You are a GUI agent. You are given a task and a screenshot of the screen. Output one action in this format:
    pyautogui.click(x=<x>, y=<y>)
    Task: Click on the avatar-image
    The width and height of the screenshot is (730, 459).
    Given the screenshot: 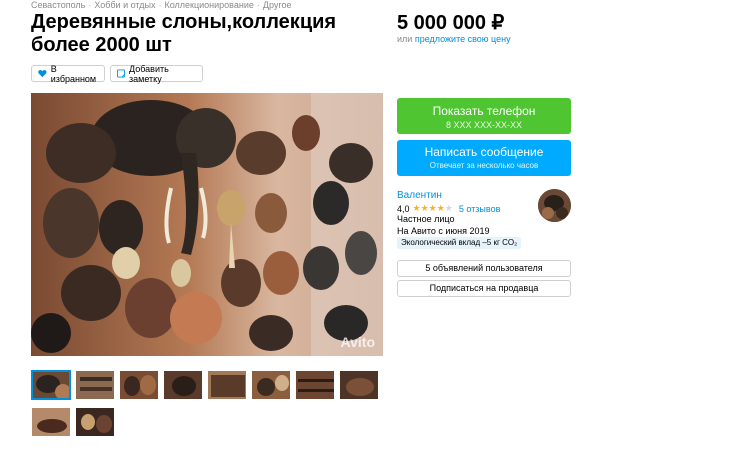 What is the action you would take?
    pyautogui.click(x=554, y=205)
    